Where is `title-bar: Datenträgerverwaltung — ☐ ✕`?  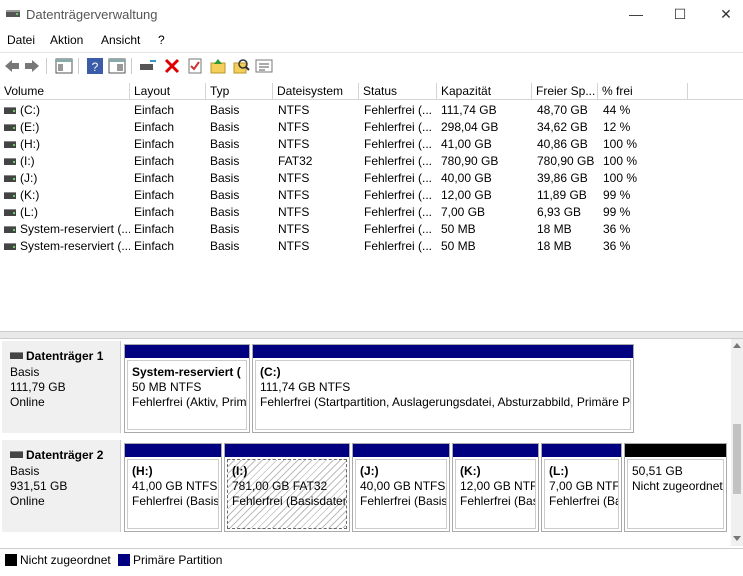 title-bar: Datenträgerverwaltung — ☐ ✕ is located at coordinates (371, 14).